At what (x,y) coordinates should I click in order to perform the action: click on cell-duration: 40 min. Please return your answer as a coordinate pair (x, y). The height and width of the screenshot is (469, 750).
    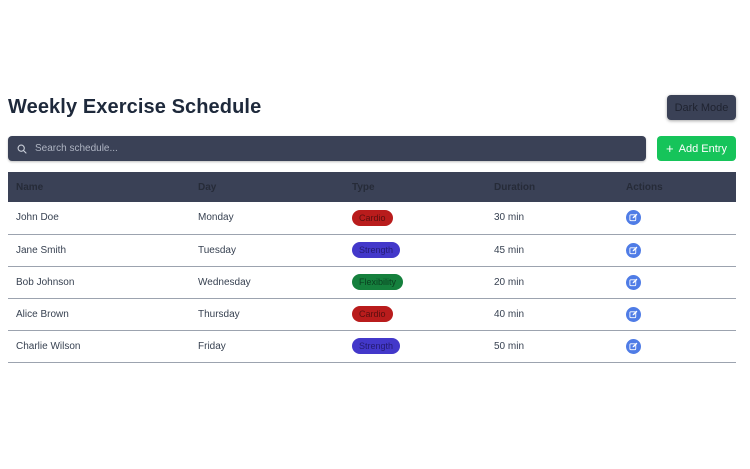
    Looking at the image, I should click on (509, 314).